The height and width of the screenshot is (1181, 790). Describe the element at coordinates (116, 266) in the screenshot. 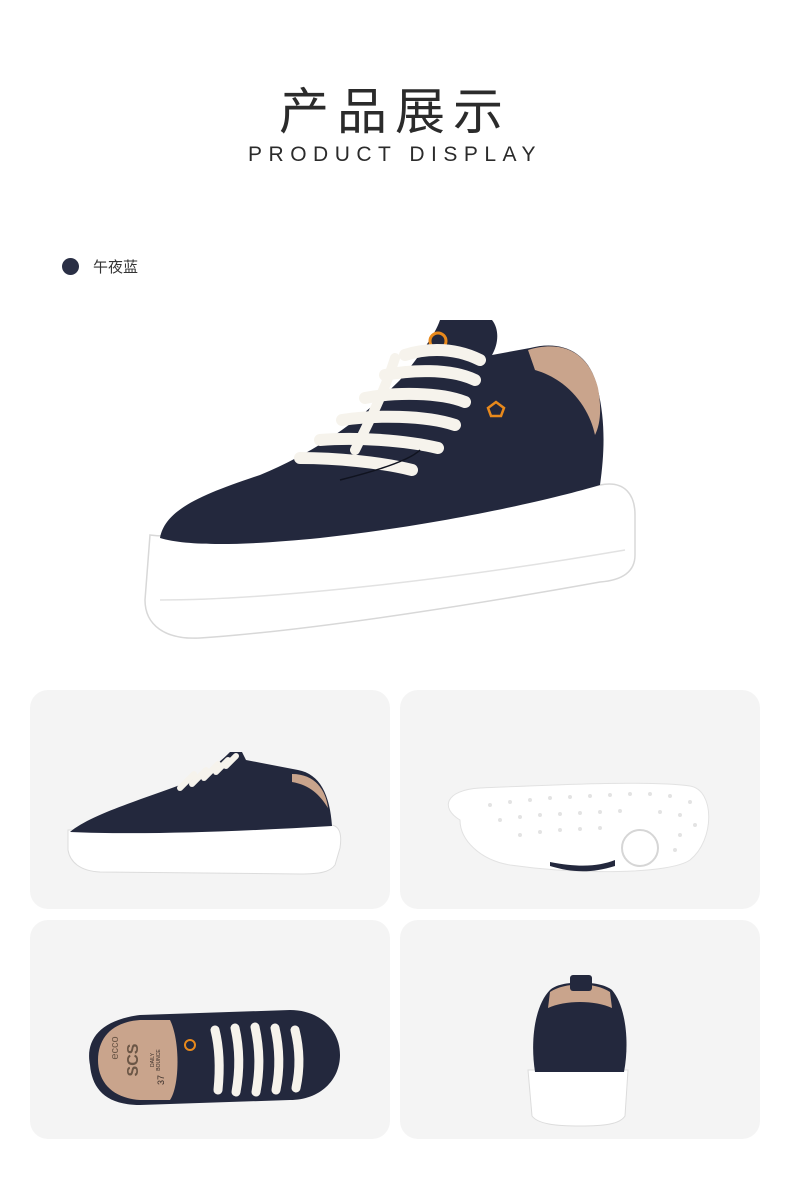

I see `color-name-label: 午夜蓝` at that location.